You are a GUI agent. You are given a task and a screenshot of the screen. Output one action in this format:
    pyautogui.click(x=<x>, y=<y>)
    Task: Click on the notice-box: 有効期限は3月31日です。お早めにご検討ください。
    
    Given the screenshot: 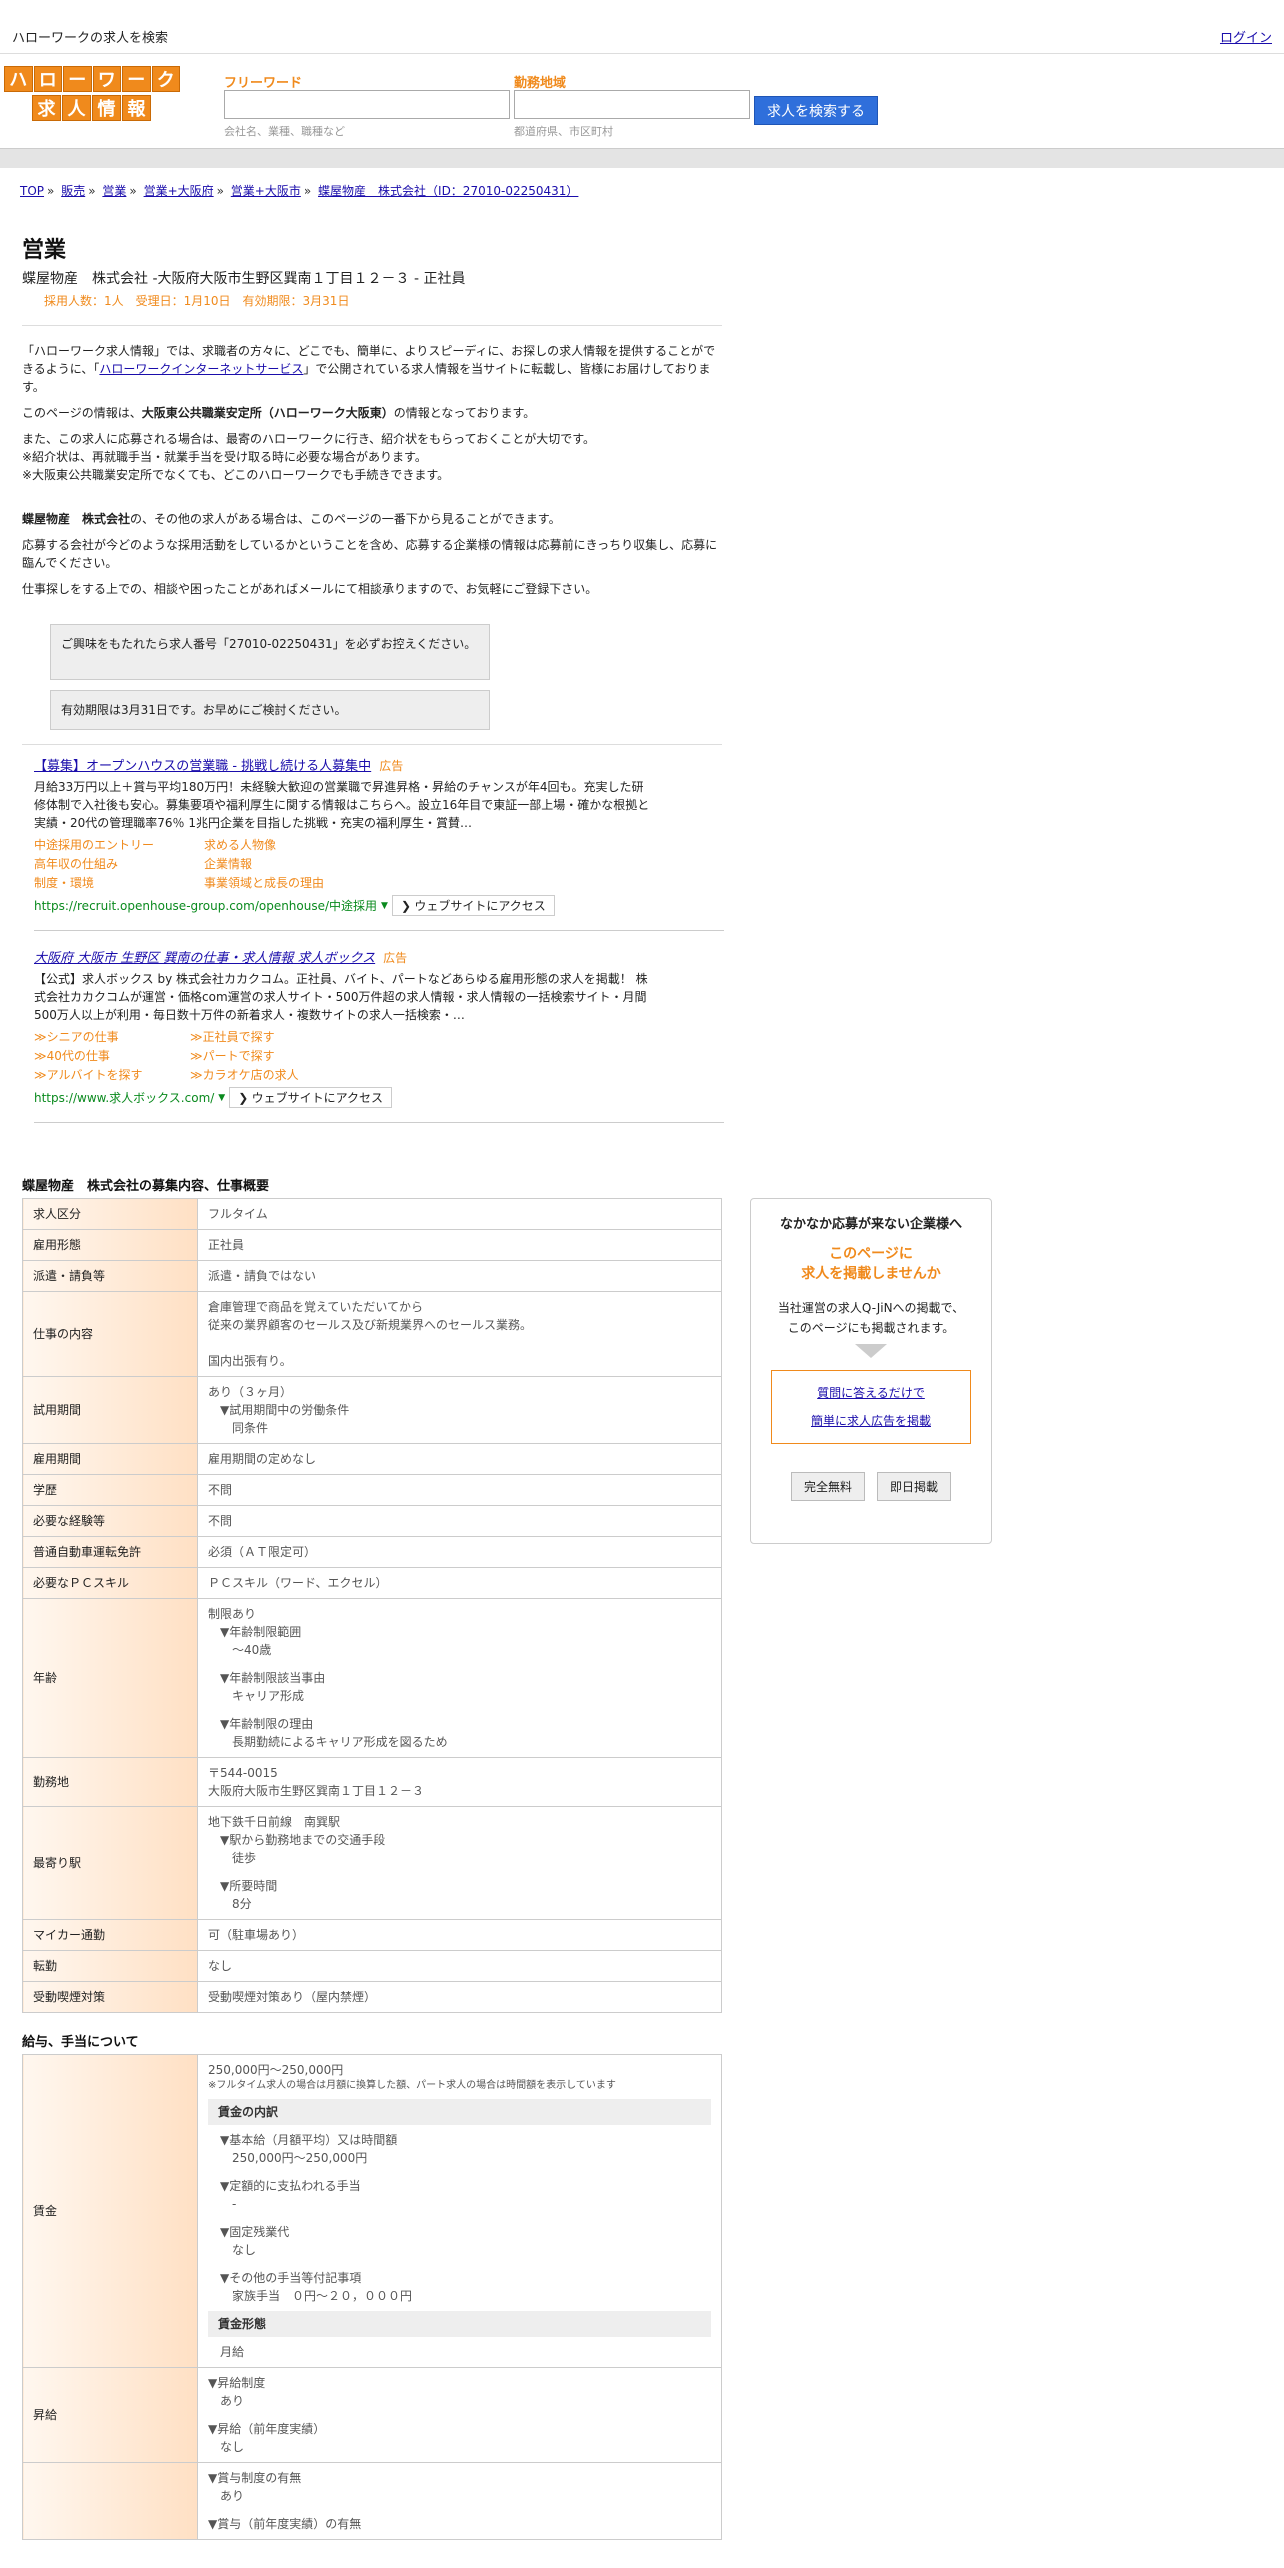 What is the action you would take?
    pyautogui.click(x=270, y=710)
    